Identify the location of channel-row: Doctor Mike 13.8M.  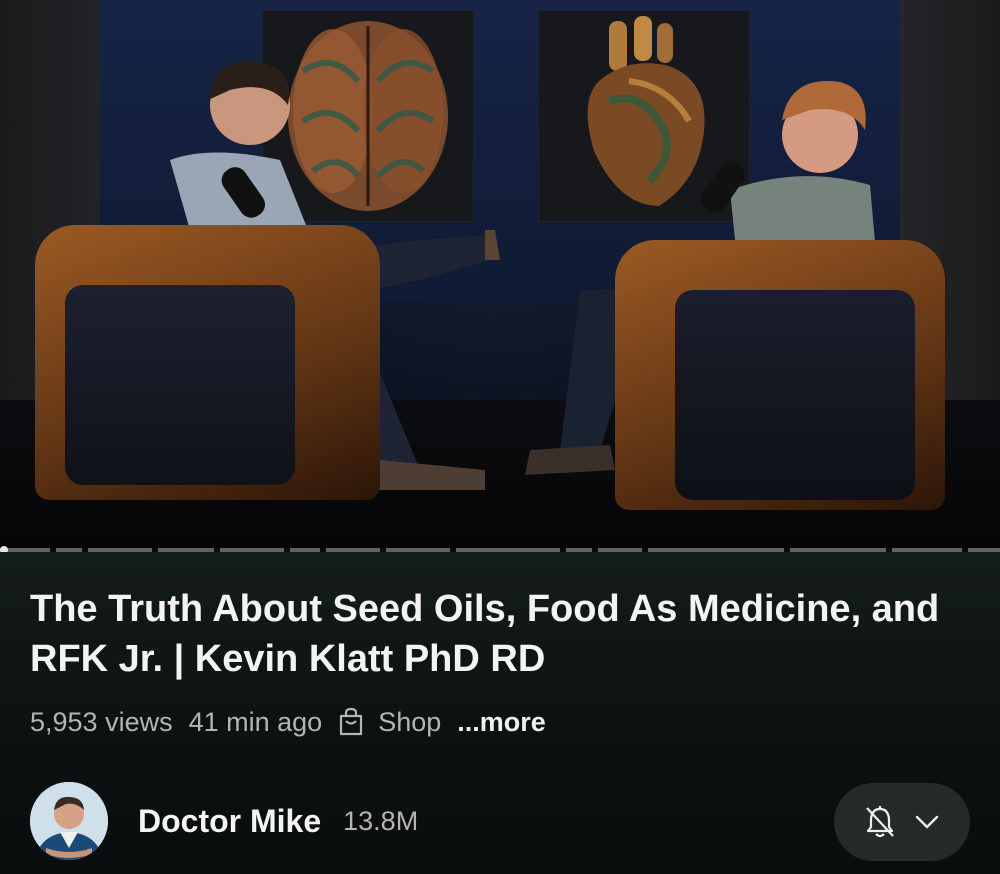
(224, 821).